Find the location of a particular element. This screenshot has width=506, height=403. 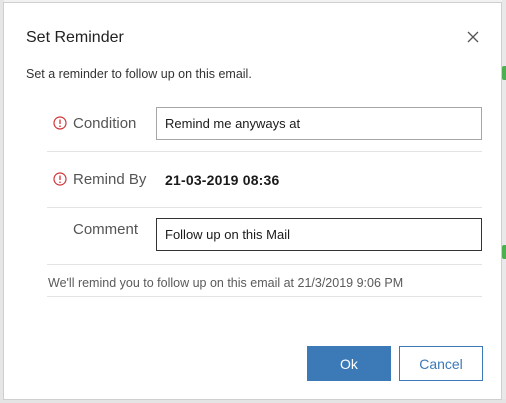

remind-by-label: Remind By is located at coordinates (110, 179).